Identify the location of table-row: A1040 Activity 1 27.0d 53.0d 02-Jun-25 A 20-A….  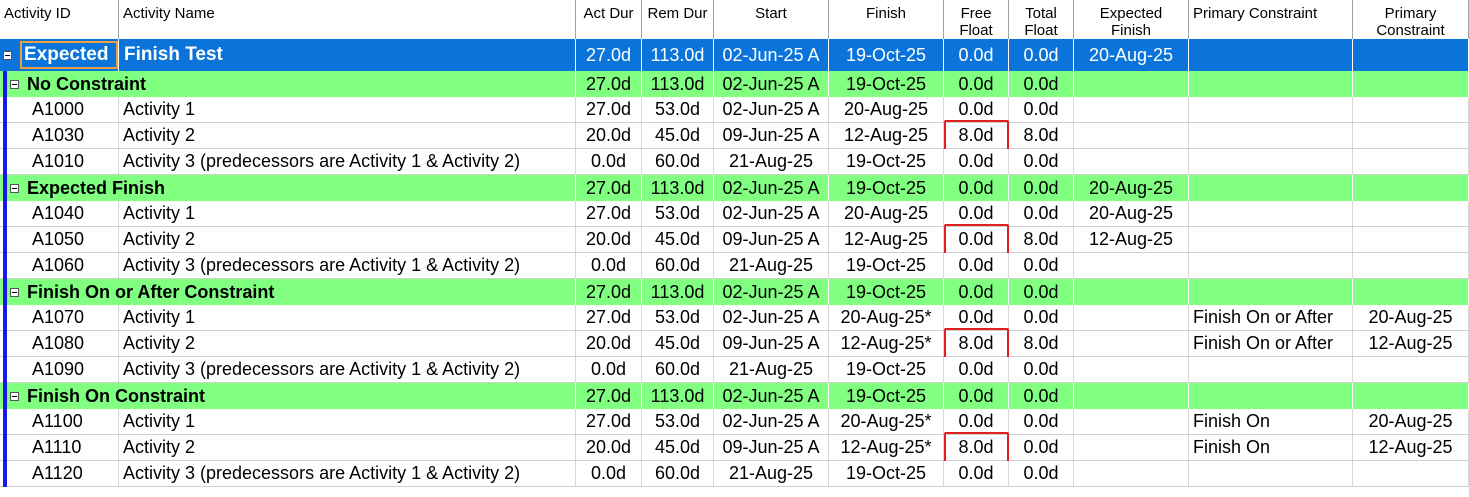
(734, 214).